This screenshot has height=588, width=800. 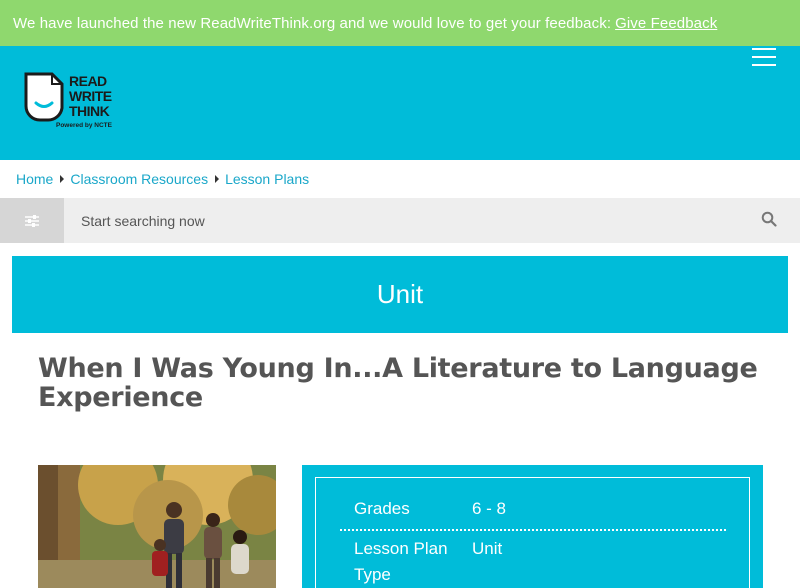 What do you see at coordinates (382, 508) in the screenshot?
I see `grades-label: Grades` at bounding box center [382, 508].